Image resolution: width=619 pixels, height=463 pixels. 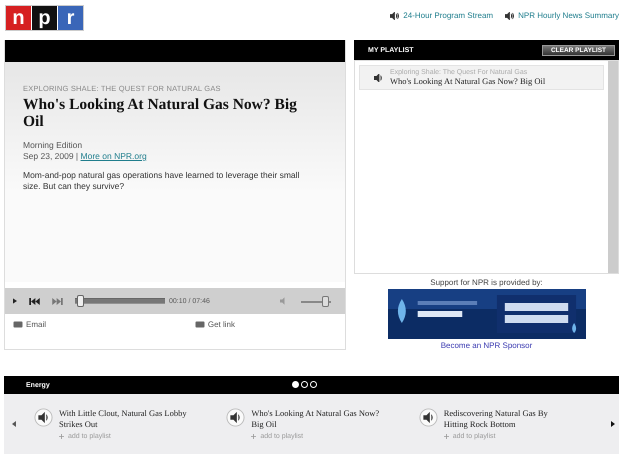 What do you see at coordinates (50, 156) in the screenshot?
I see `story-date: Sep 23, 2009 |` at bounding box center [50, 156].